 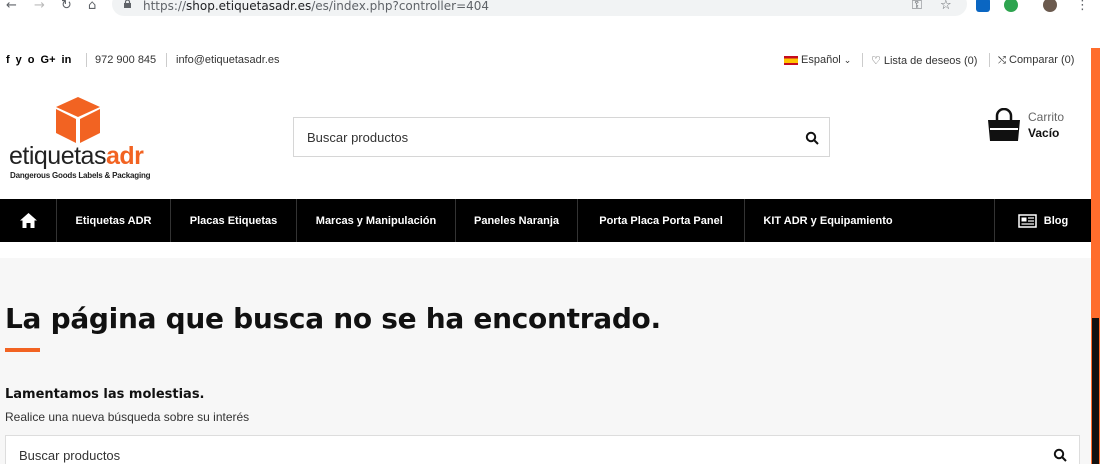 What do you see at coordinates (66, 7) in the screenshot?
I see `reload-icon: ↻` at bounding box center [66, 7].